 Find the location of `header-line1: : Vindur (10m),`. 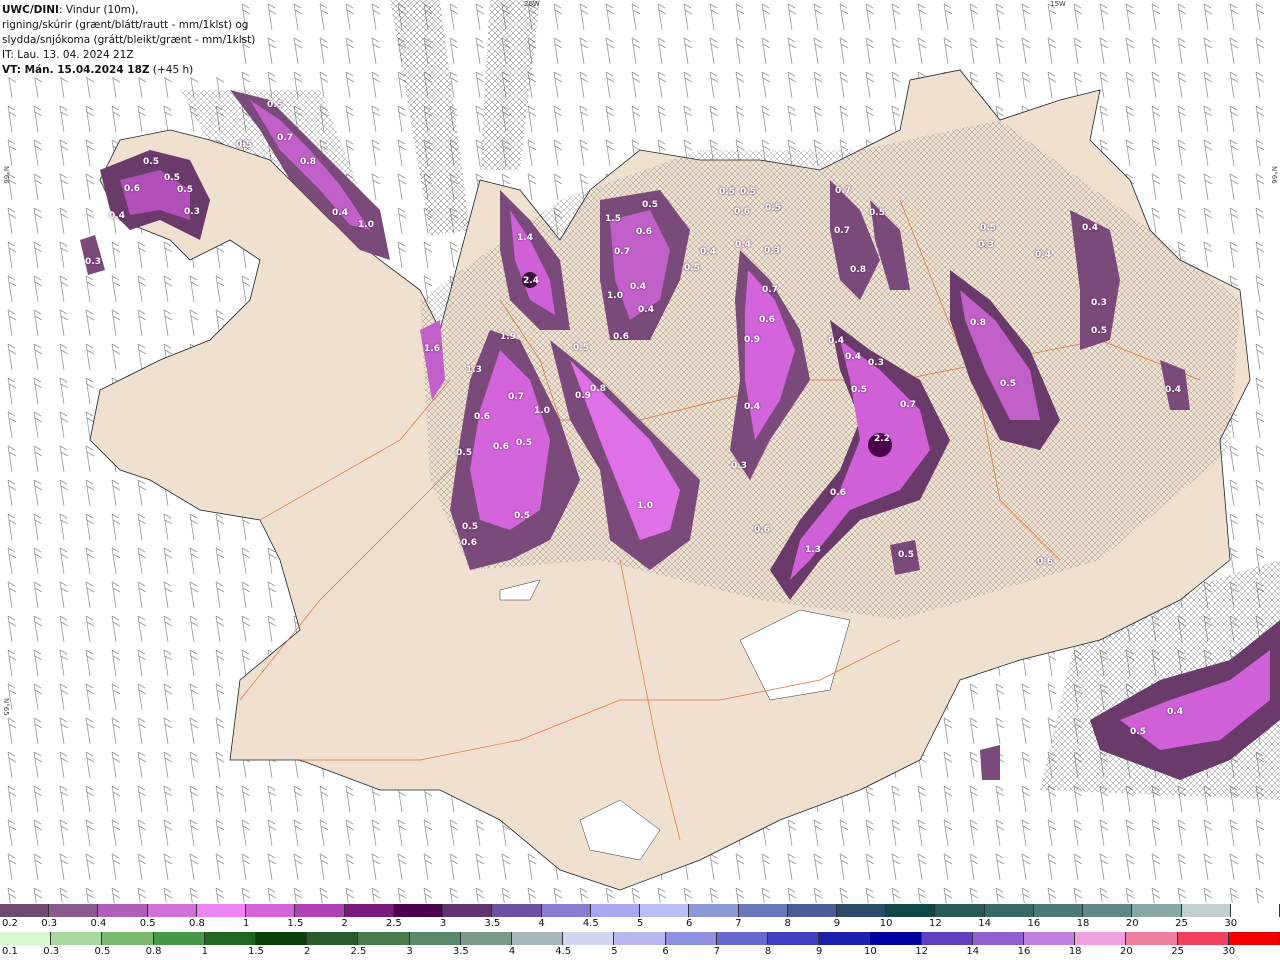

header-line1: : Vindur (10m), is located at coordinates (98, 10).